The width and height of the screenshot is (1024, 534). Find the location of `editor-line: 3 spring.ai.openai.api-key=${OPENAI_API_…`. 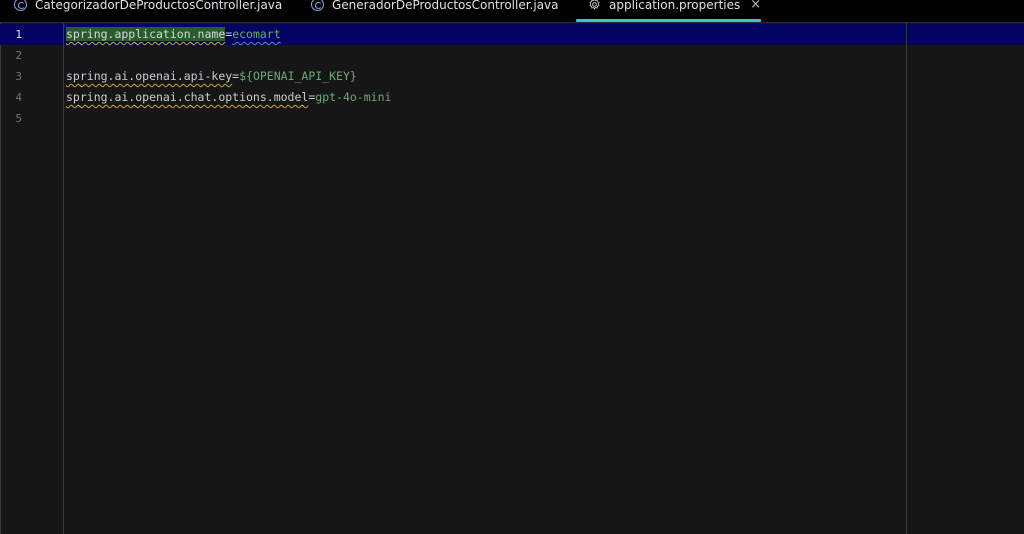

editor-line: 3 spring.ai.openai.api-key=${OPENAI_API_… is located at coordinates (512, 76).